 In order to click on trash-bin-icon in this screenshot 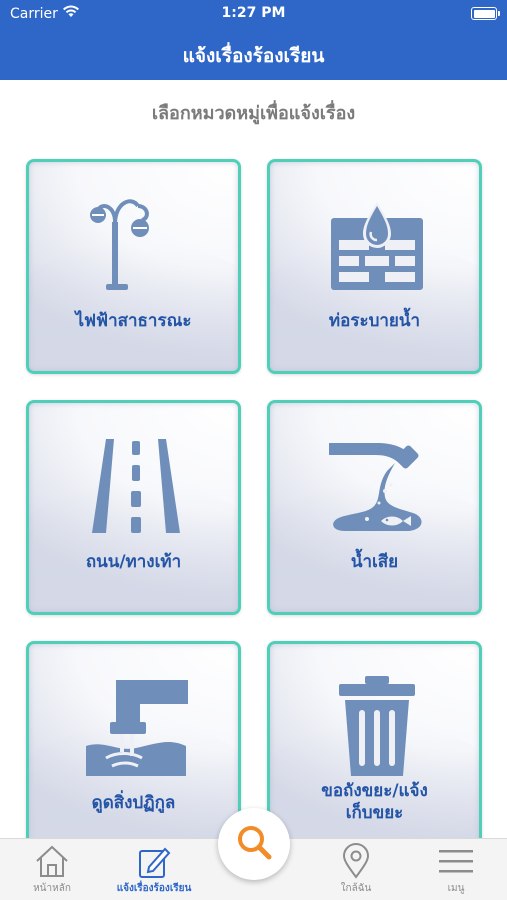, I will do `click(377, 726)`.